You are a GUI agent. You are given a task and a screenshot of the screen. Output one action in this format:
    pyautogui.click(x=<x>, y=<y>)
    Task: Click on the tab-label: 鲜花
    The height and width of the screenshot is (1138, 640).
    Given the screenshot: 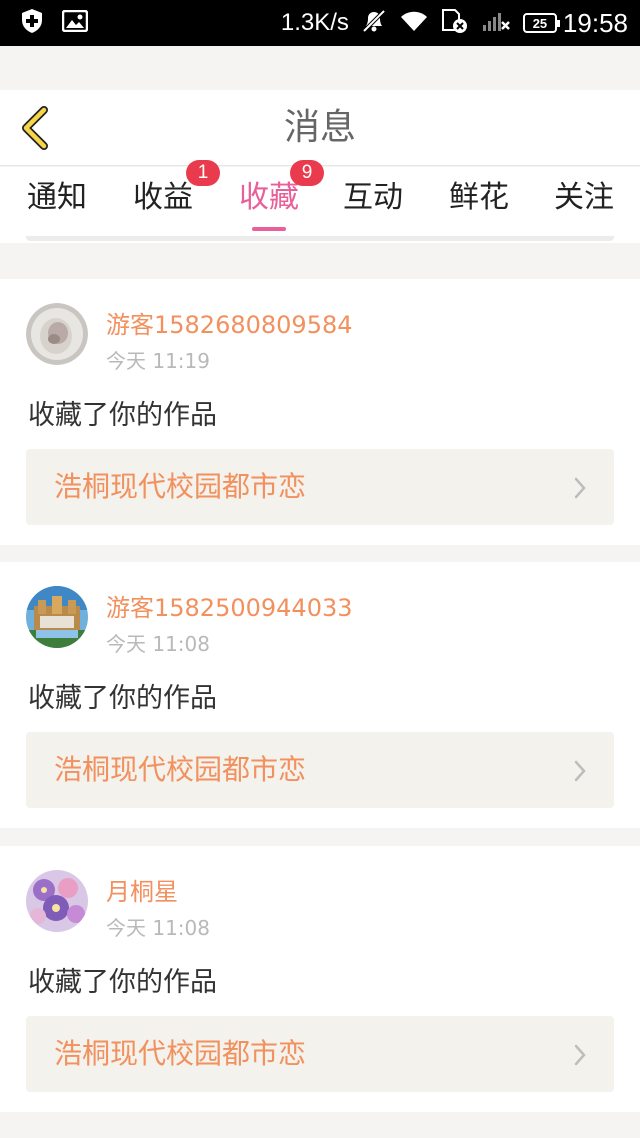 What is the action you would take?
    pyautogui.click(x=479, y=197)
    